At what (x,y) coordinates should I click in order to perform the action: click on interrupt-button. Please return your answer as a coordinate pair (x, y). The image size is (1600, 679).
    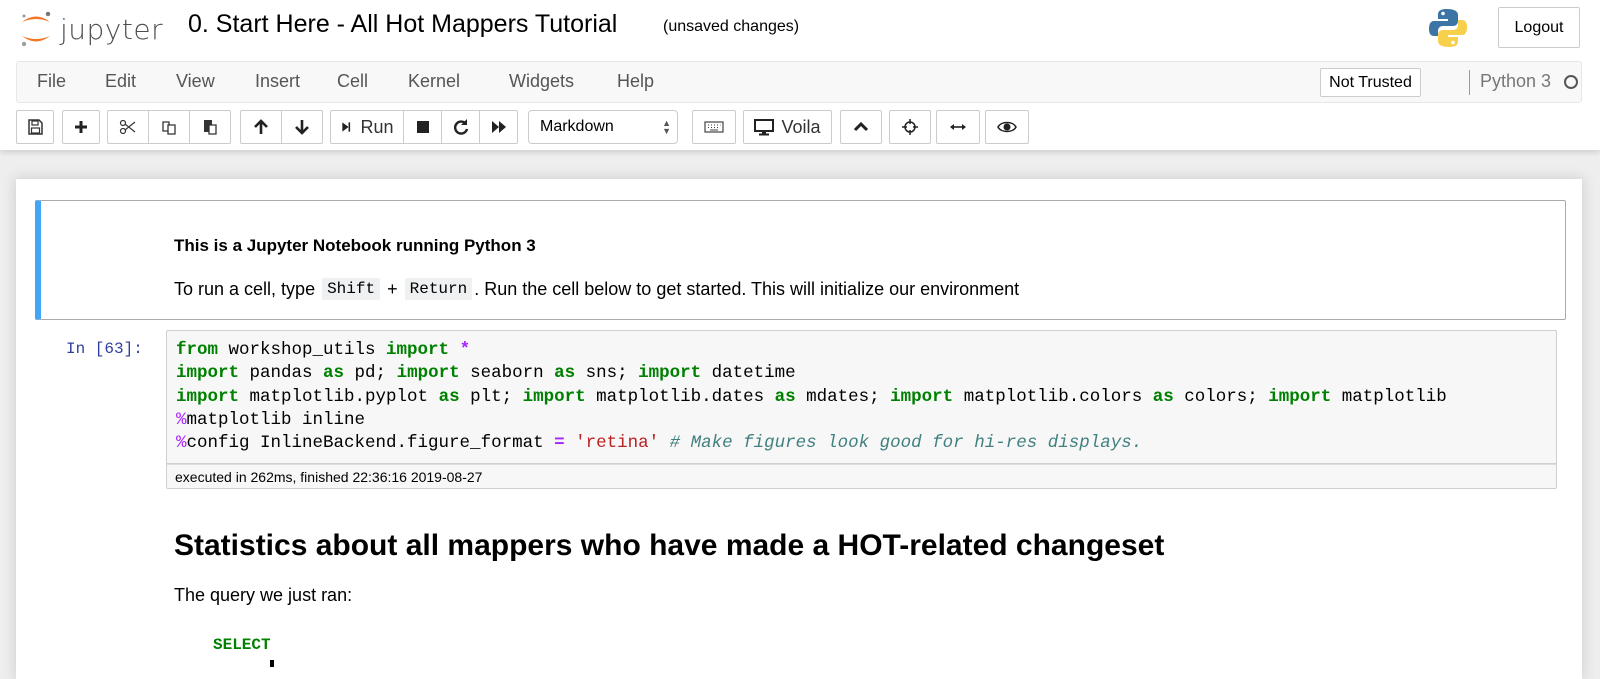
    Looking at the image, I should click on (422, 127).